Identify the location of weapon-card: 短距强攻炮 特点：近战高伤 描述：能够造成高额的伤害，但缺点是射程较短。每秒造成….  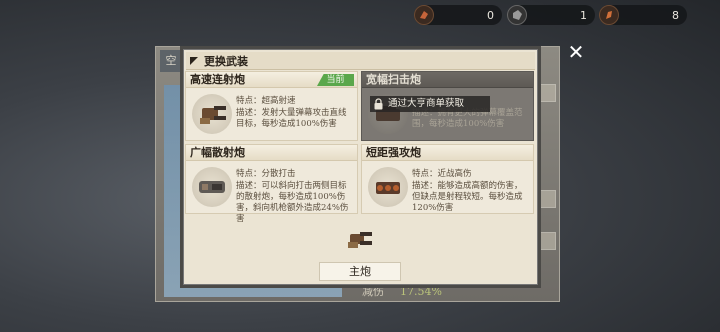
(447, 179).